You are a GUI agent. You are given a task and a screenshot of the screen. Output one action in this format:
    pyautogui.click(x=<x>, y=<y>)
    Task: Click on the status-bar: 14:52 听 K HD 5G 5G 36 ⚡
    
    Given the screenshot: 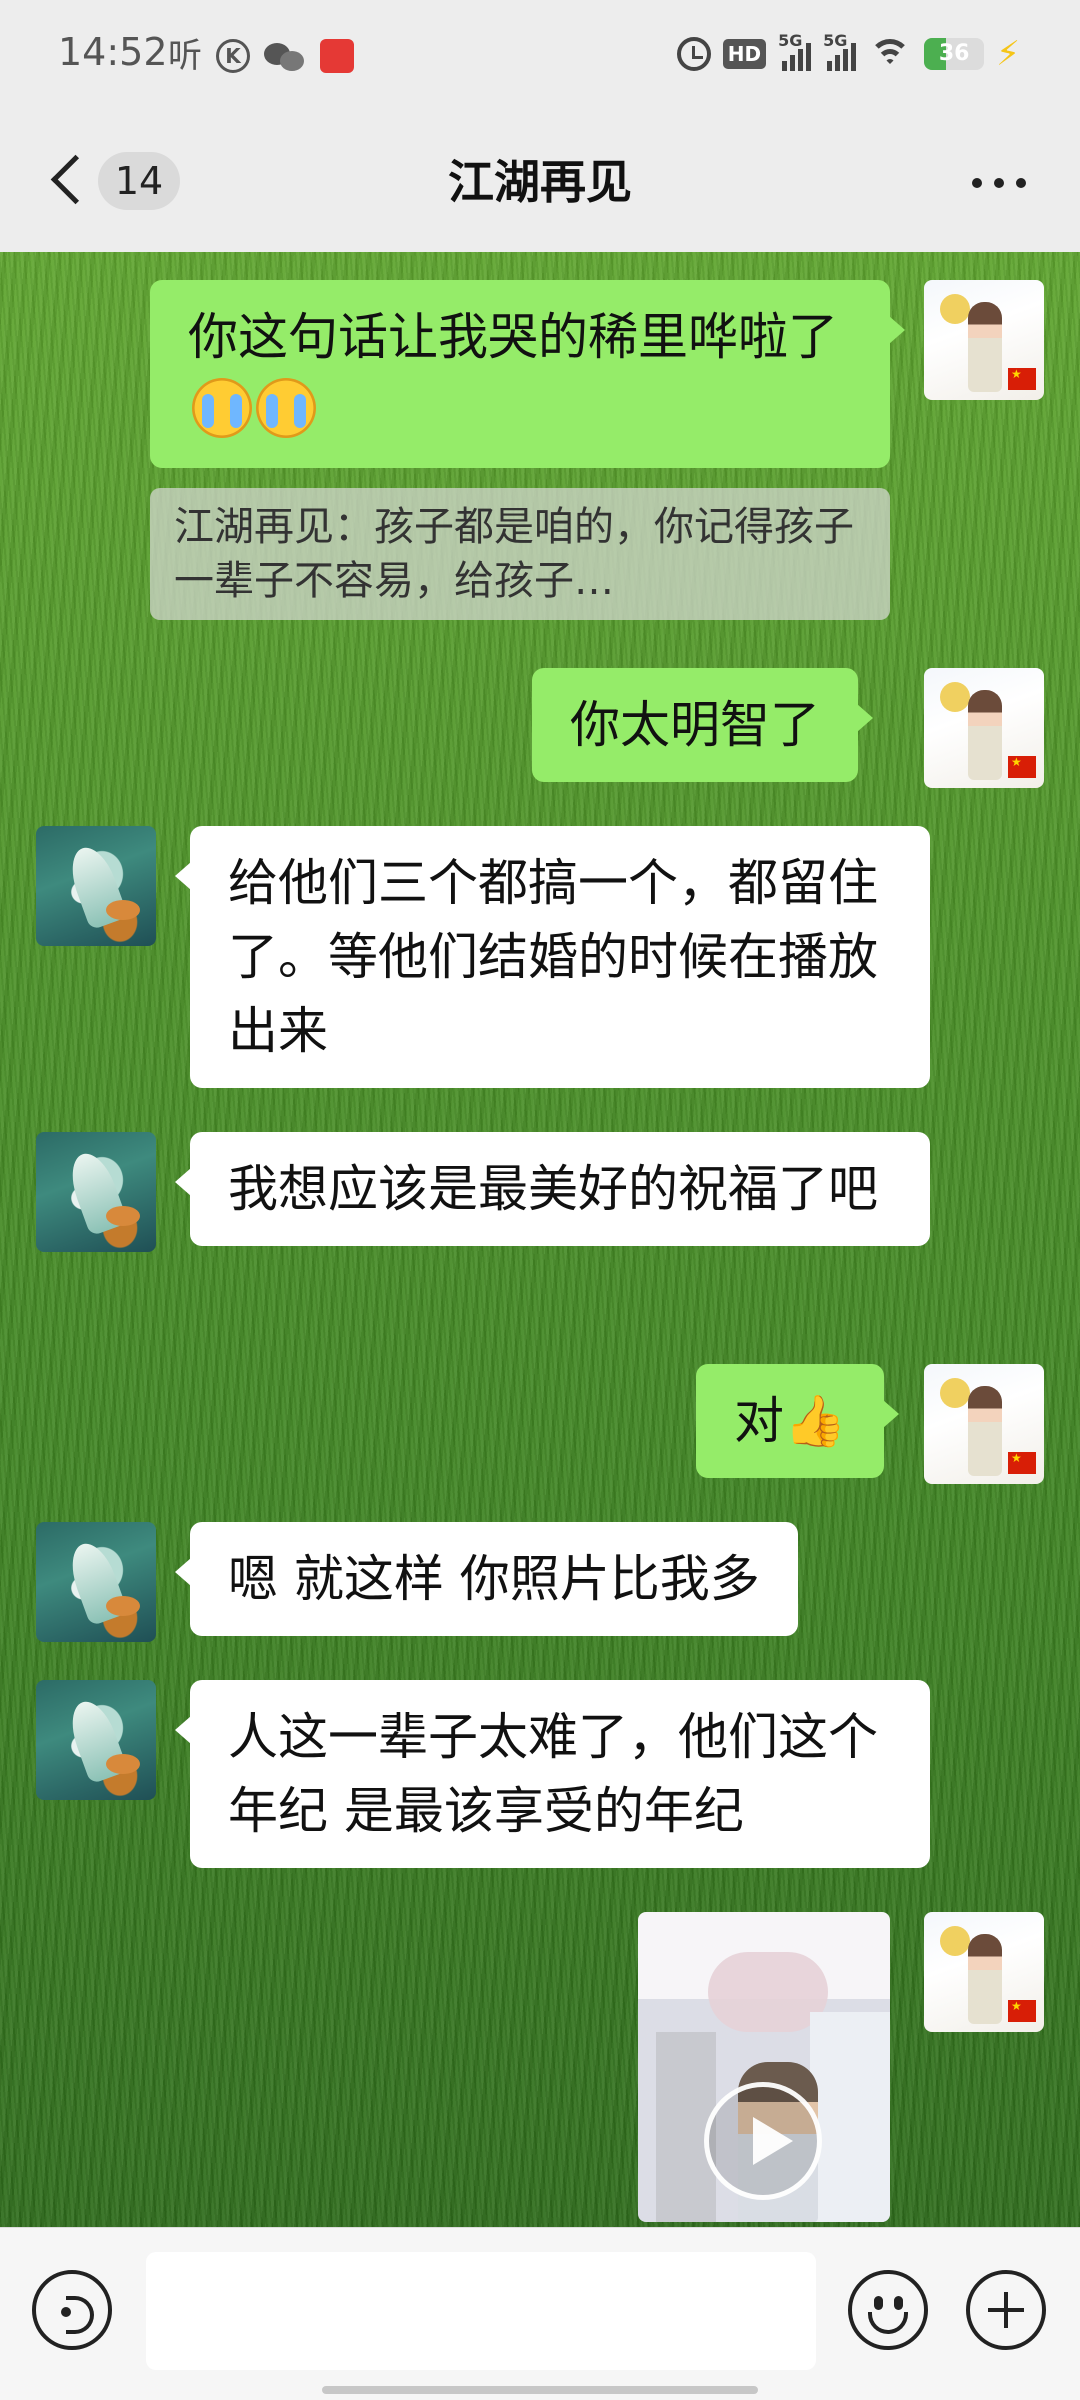 What is the action you would take?
    pyautogui.click(x=540, y=56)
    